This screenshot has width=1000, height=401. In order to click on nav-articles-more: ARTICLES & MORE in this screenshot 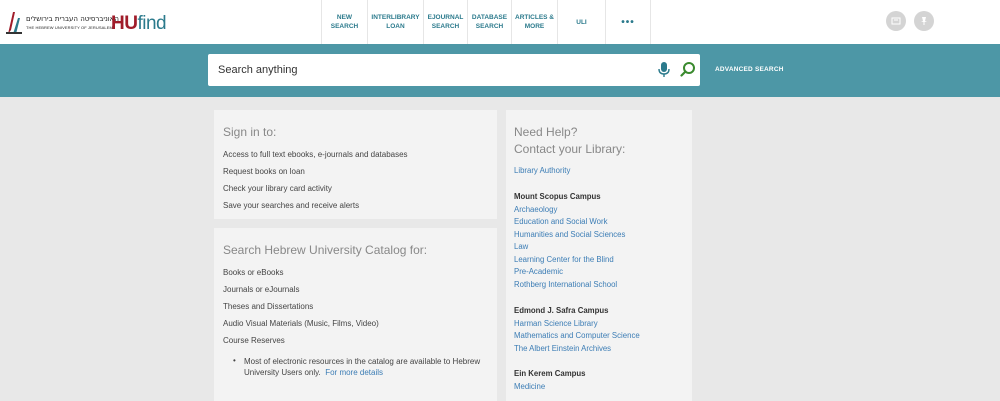, I will do `click(534, 22)`.